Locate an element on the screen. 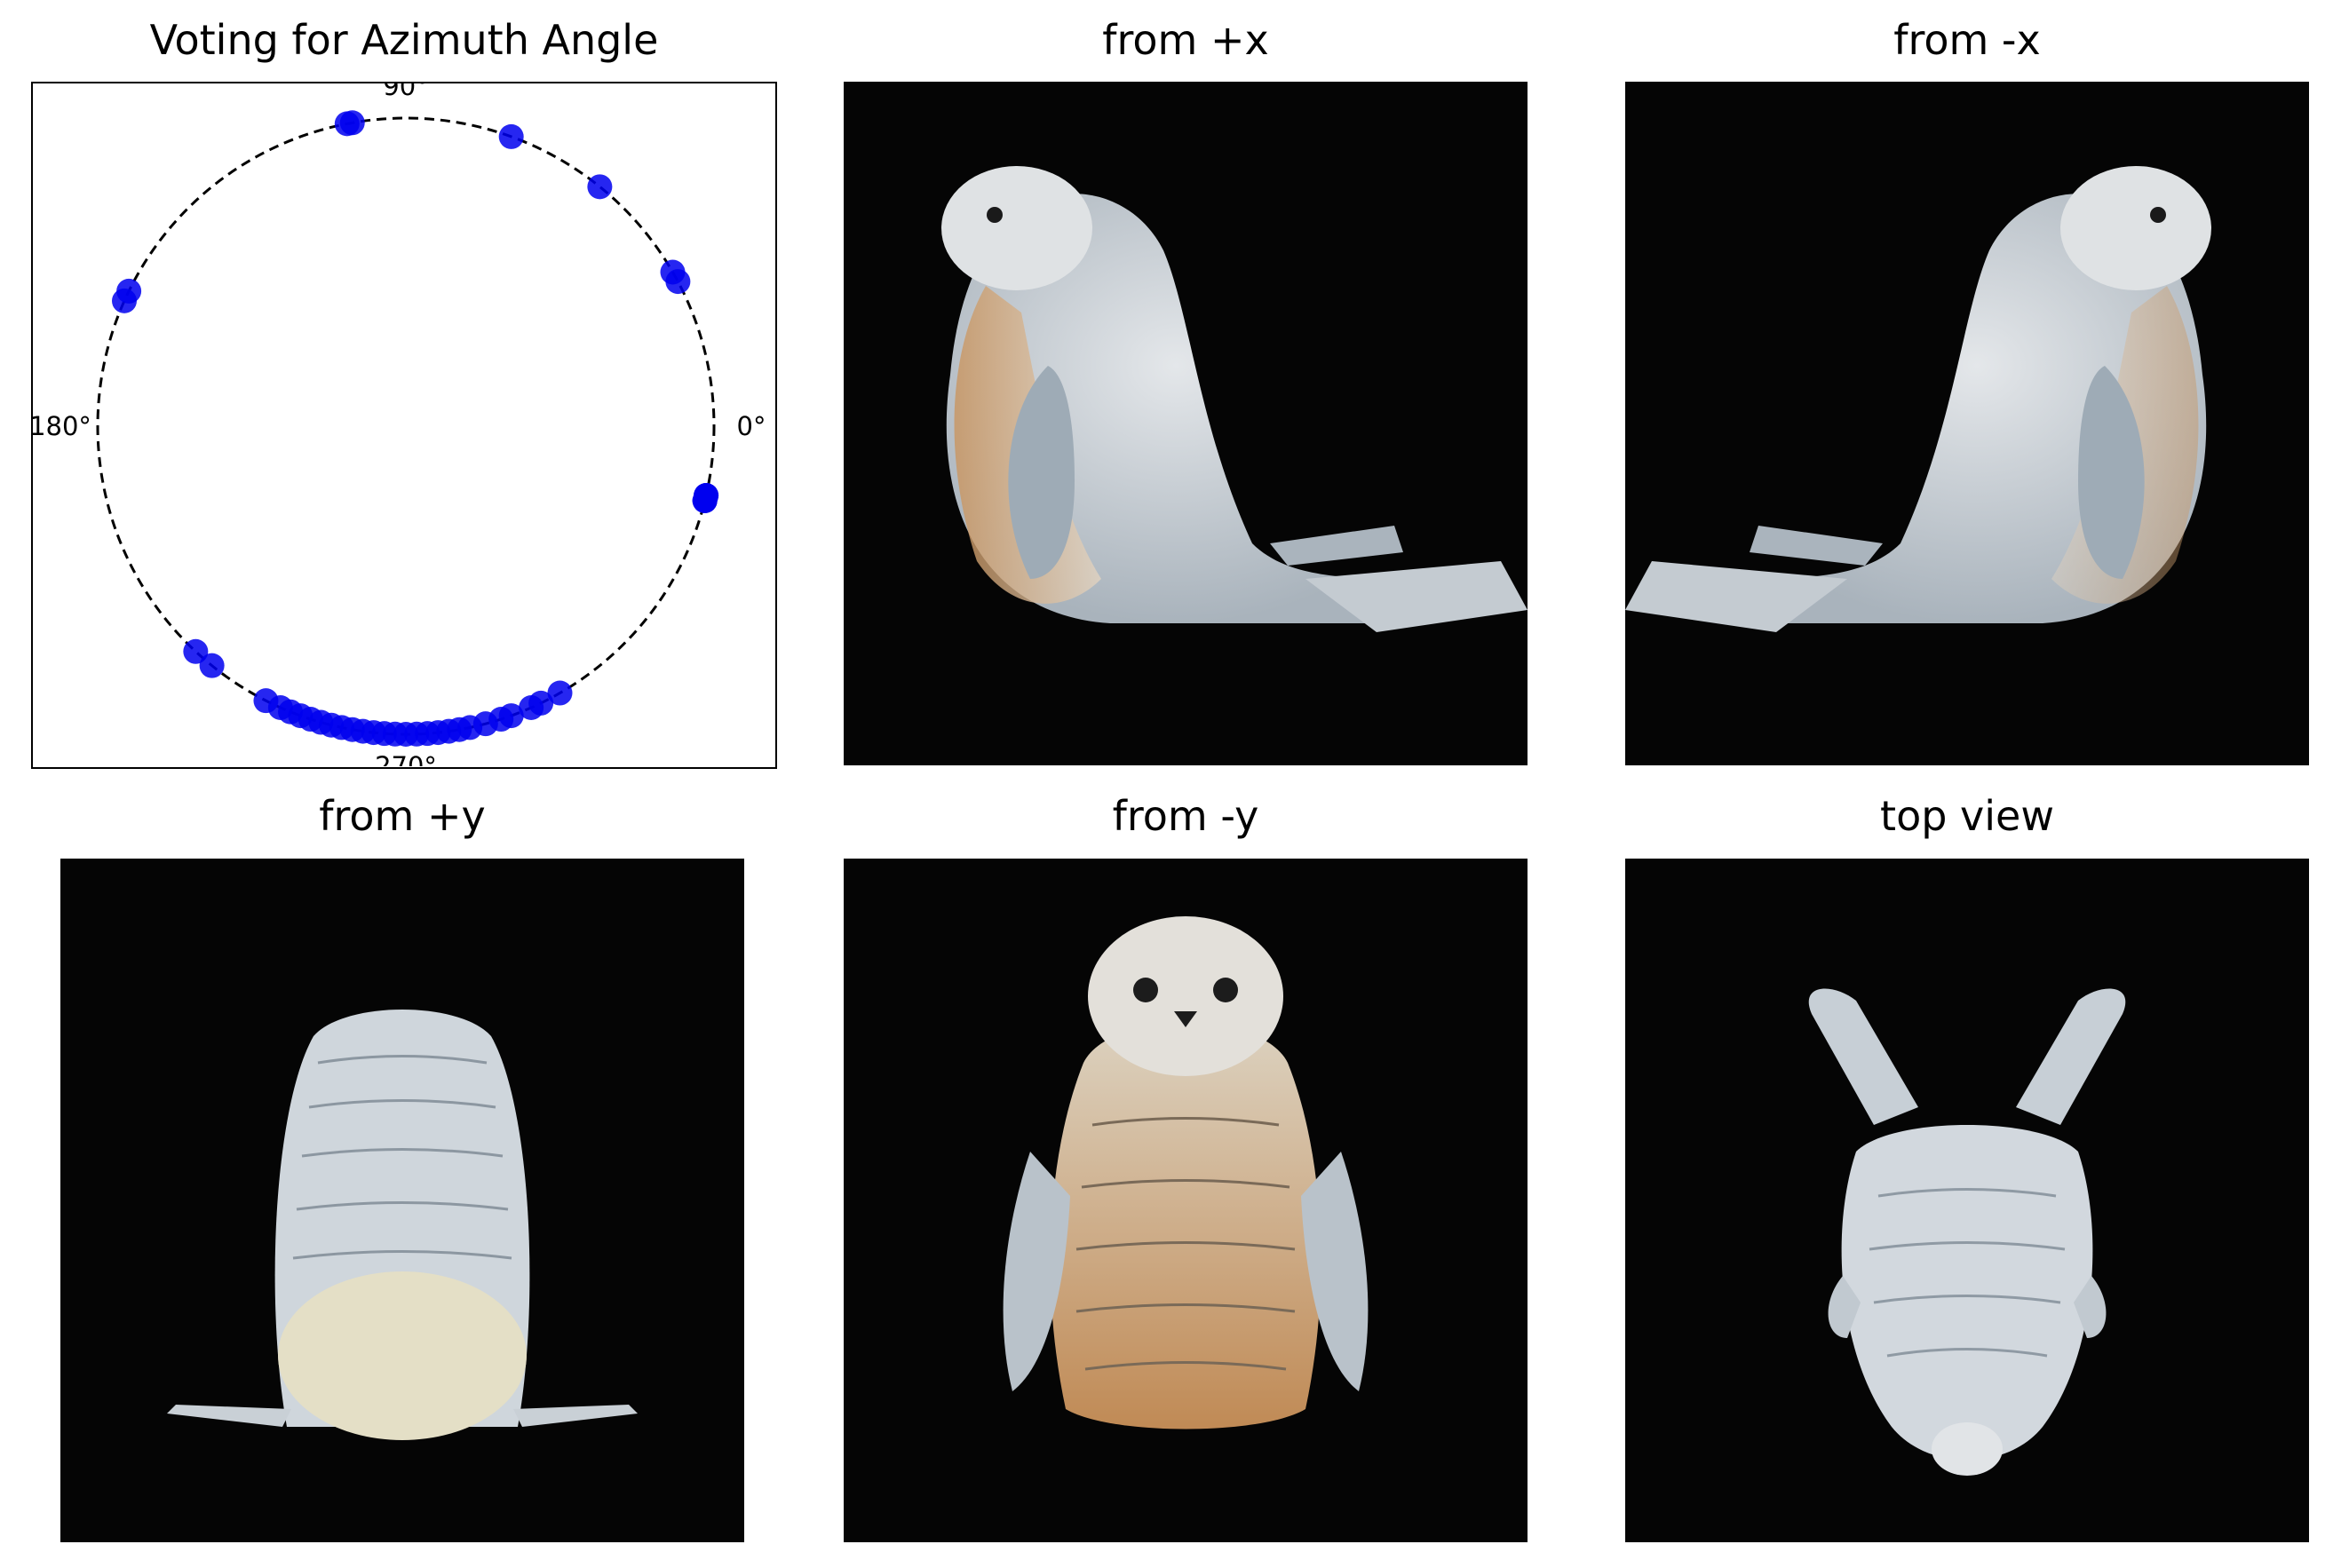 The image size is (2333, 1568). angle-label-180: 180° is located at coordinates (62, 426).